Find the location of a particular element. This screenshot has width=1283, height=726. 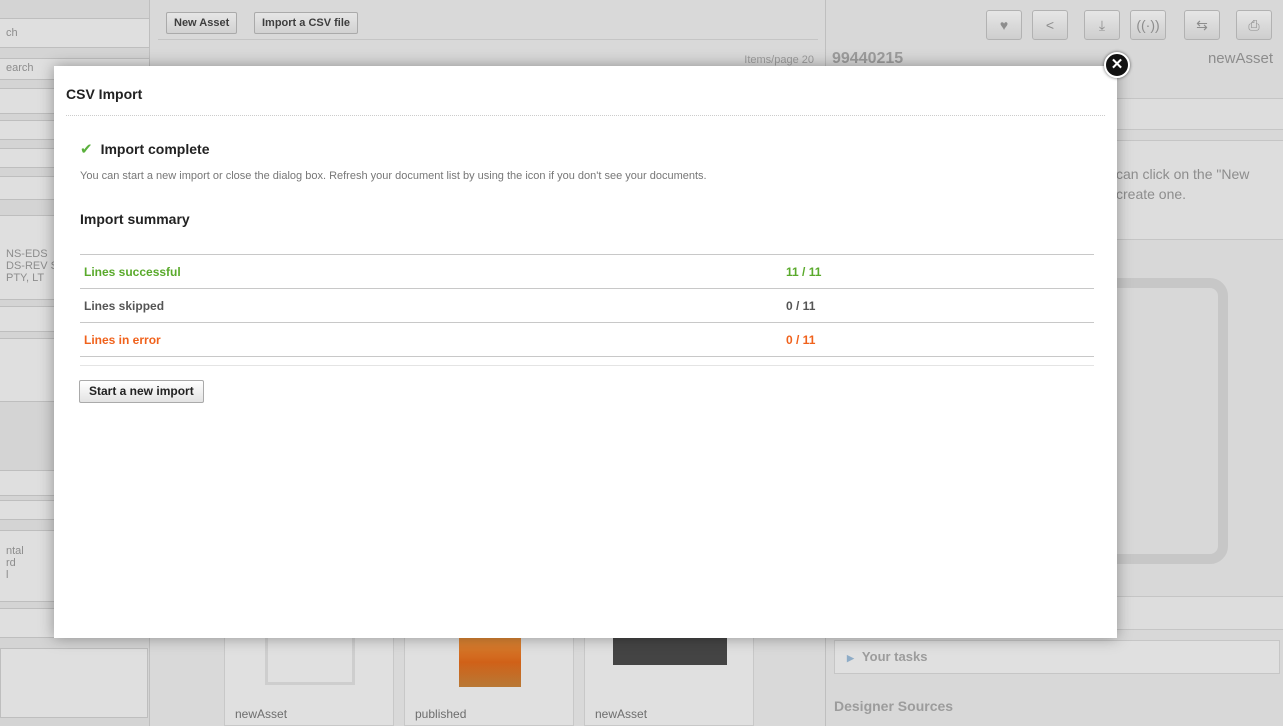

status-text: Import complete is located at coordinates (155, 149).